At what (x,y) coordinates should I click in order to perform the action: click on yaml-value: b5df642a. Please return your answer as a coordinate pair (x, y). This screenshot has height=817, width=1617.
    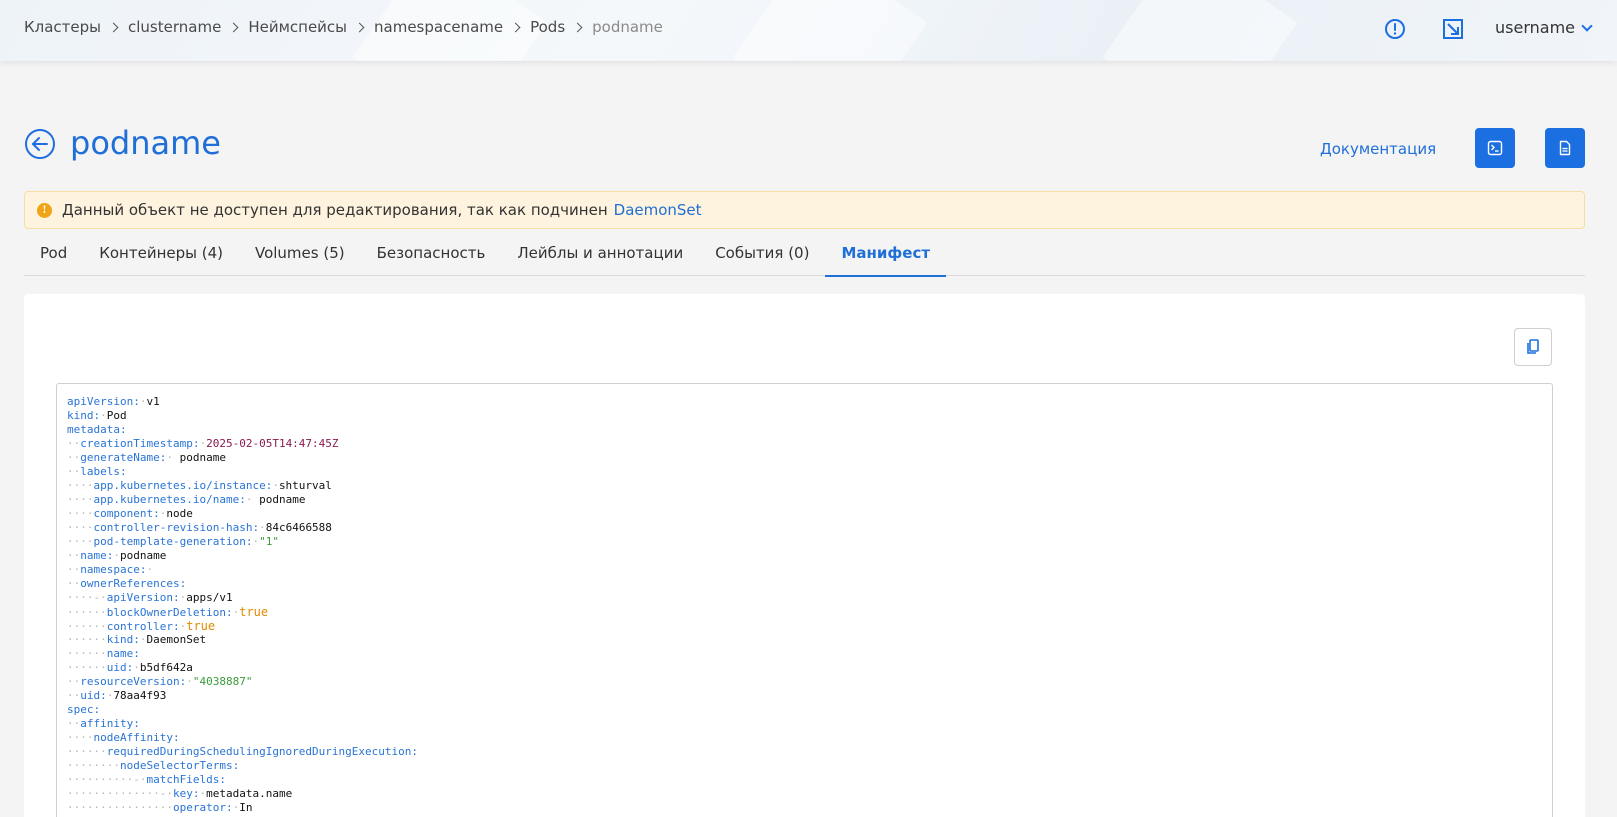
    Looking at the image, I should click on (166, 667).